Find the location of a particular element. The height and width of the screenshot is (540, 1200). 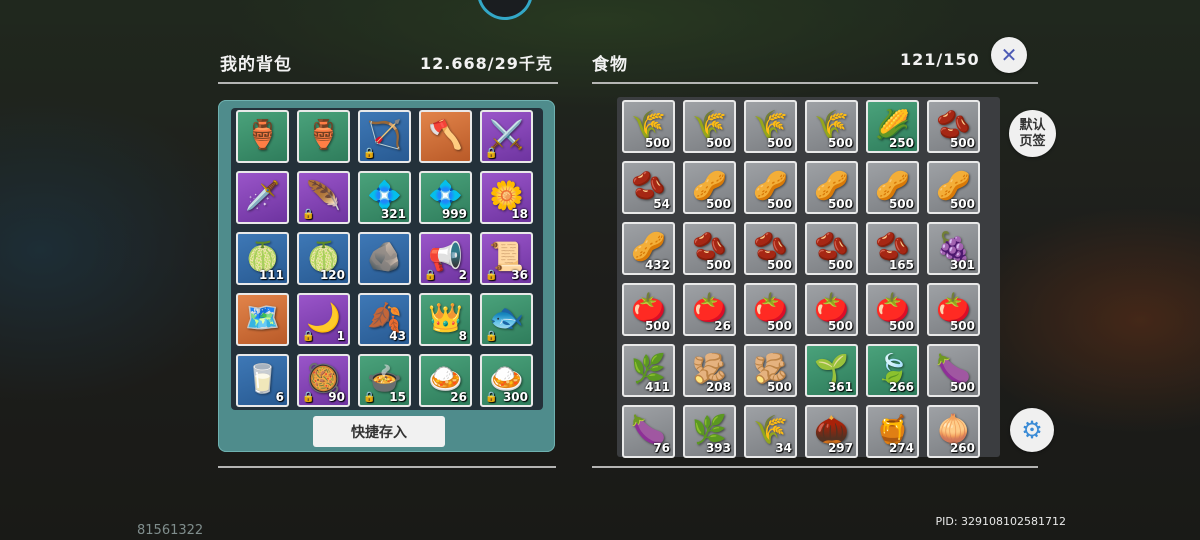

bag-slot: 🗺️ is located at coordinates (262, 319).